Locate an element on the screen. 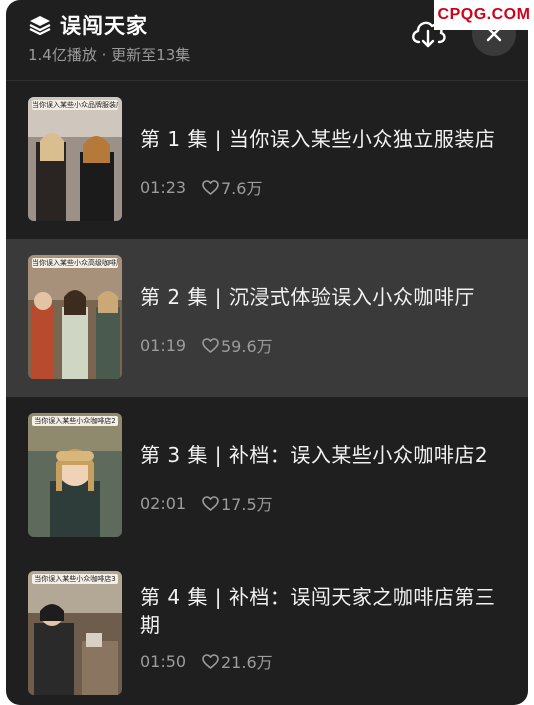 This screenshot has height=705, width=534. thumbnail-caption: 当你误入某些小众品牌服装店 is located at coordinates (75, 105).